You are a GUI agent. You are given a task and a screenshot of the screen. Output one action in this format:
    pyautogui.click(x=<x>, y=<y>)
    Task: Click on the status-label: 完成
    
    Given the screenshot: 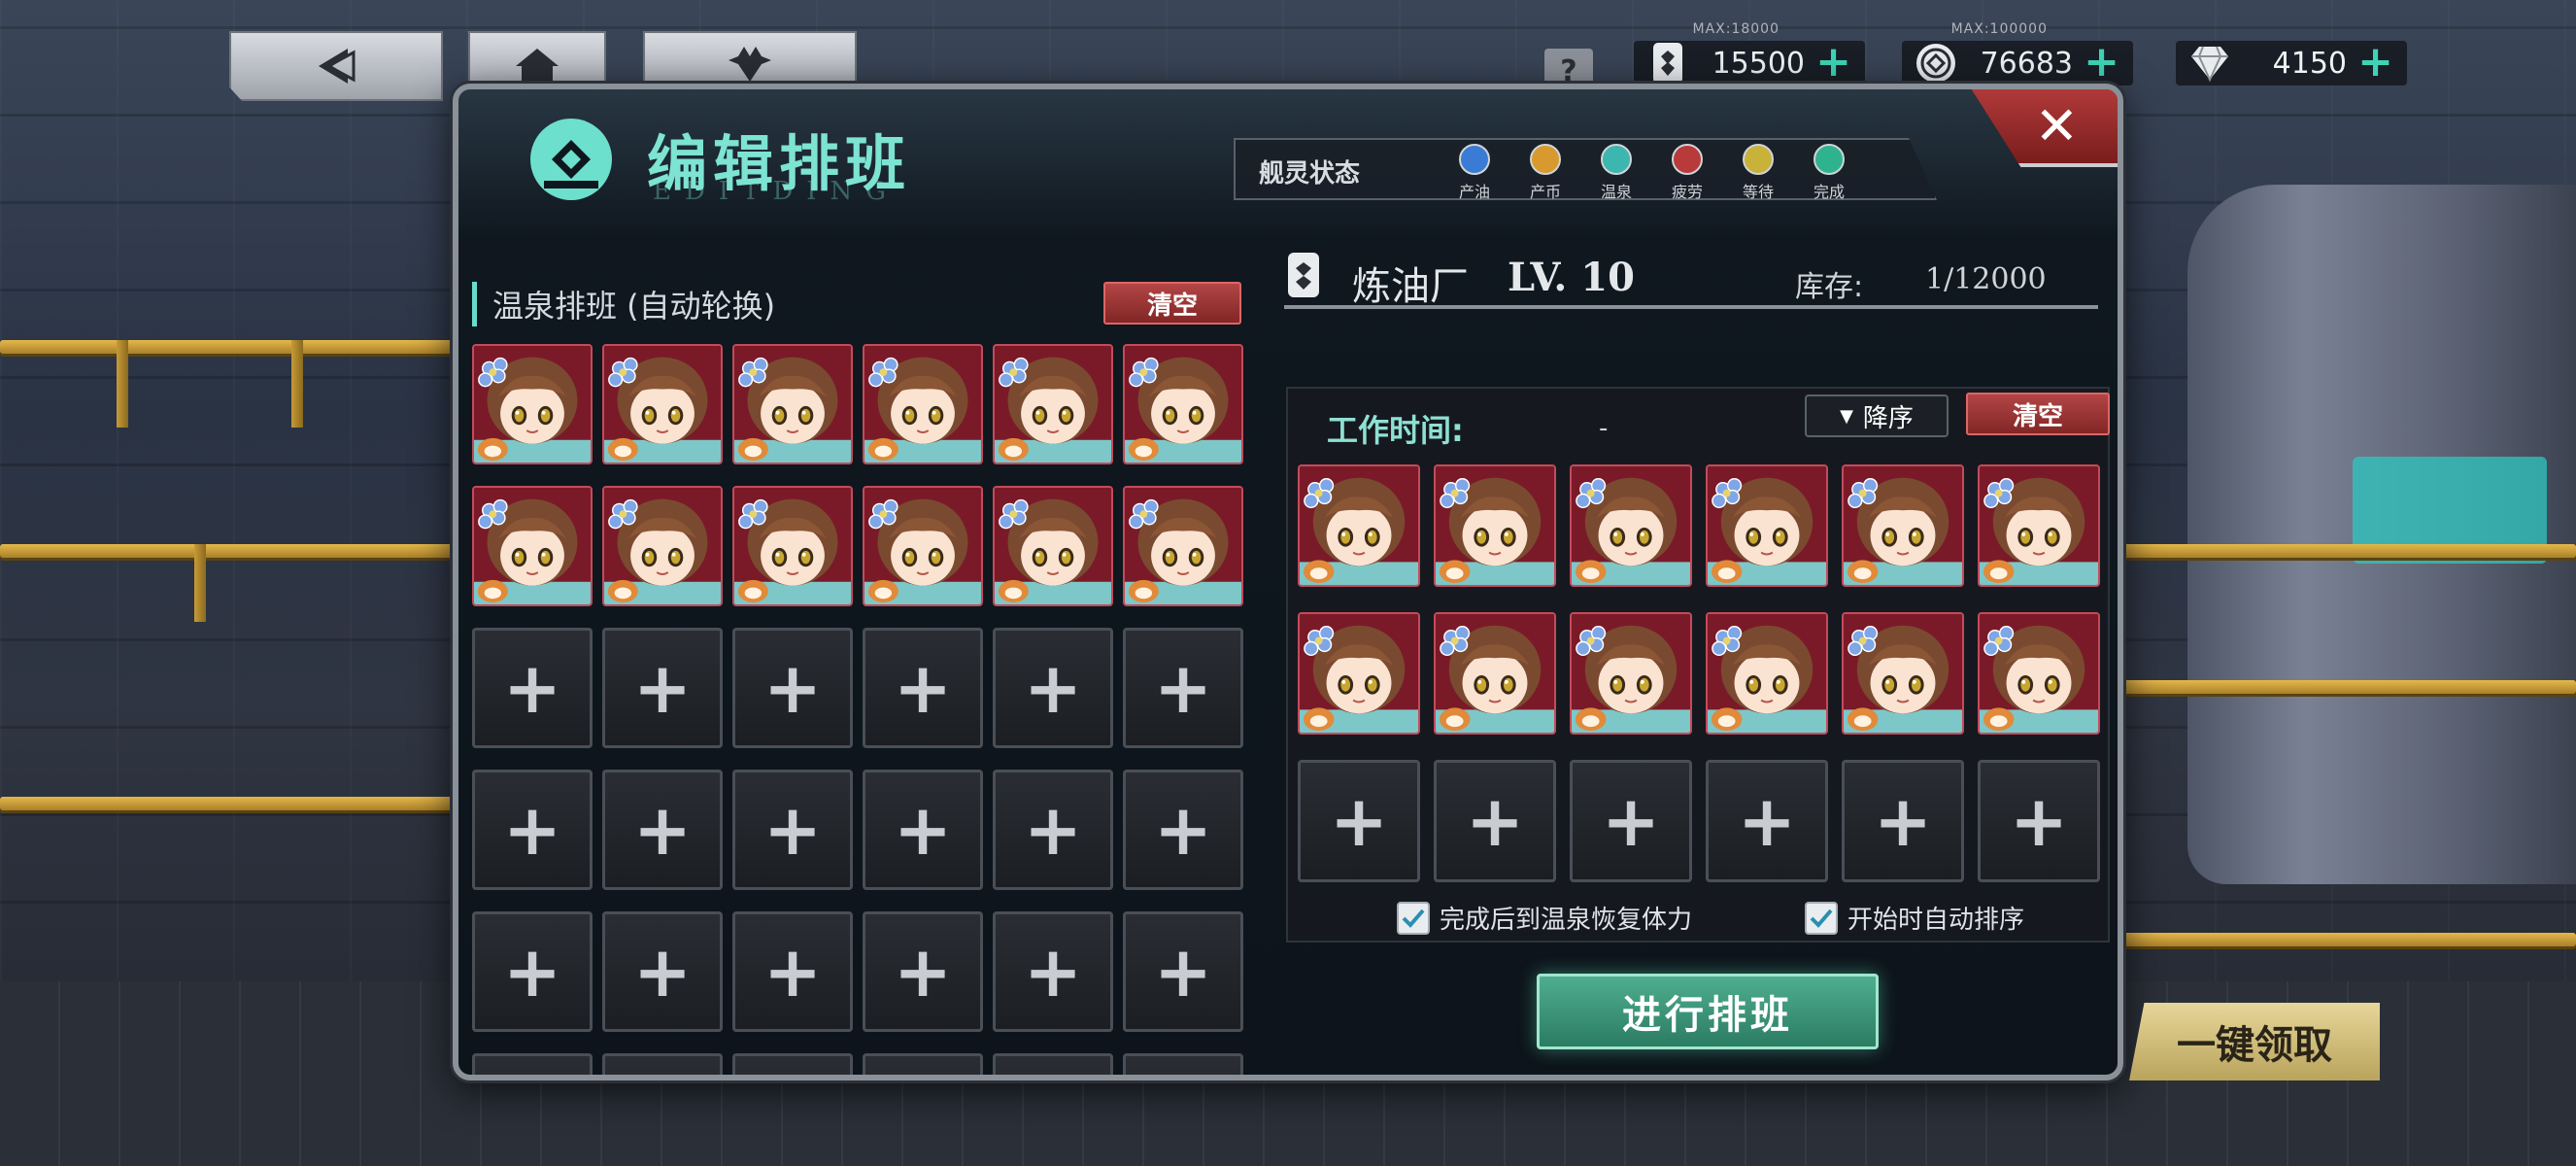 What is the action you would take?
    pyautogui.click(x=1829, y=192)
    